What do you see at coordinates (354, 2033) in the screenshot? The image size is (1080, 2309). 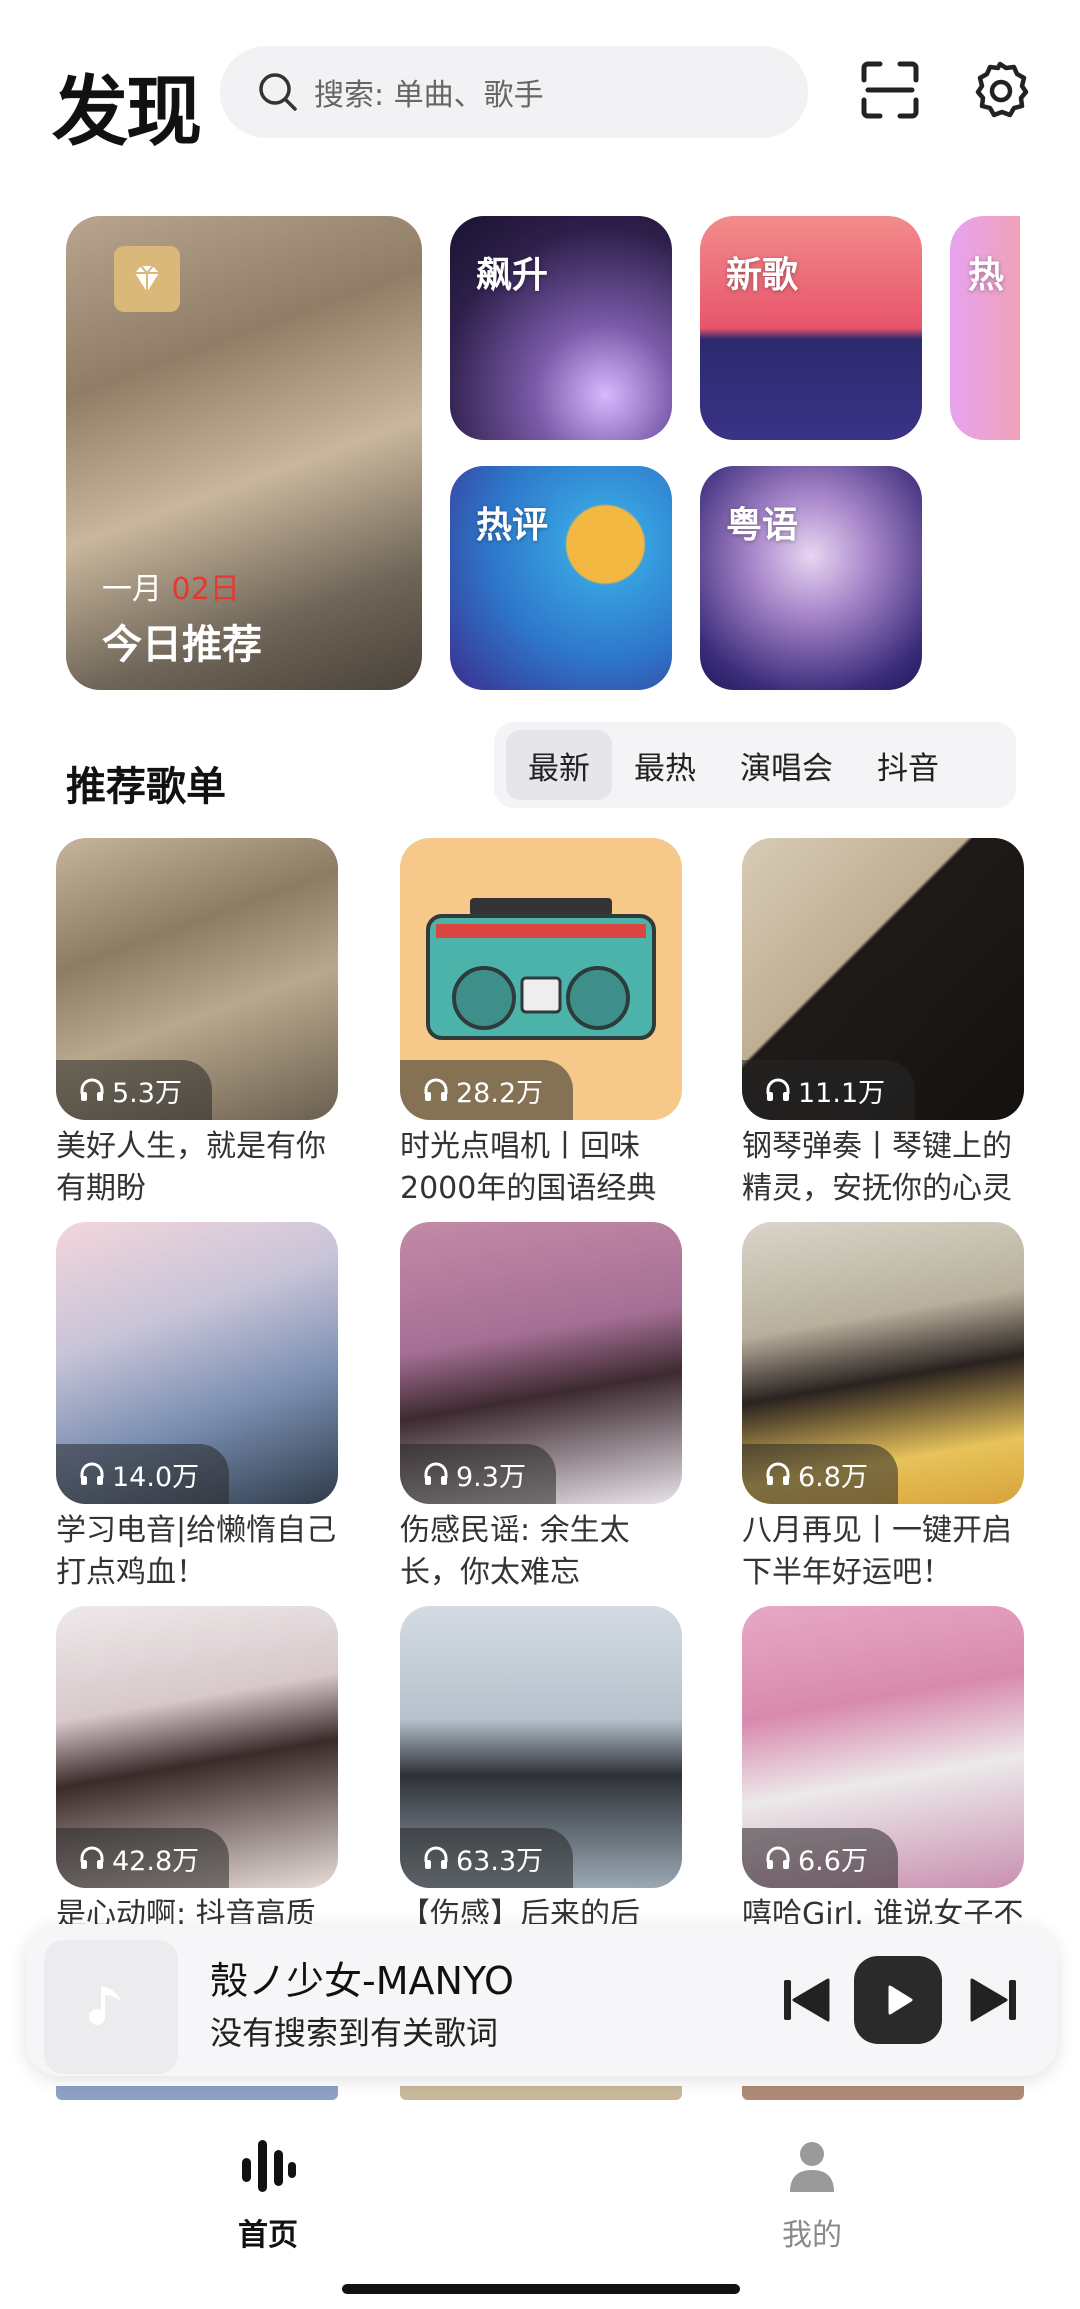 I see `lyrics-status: 没有搜索到有关歌词` at bounding box center [354, 2033].